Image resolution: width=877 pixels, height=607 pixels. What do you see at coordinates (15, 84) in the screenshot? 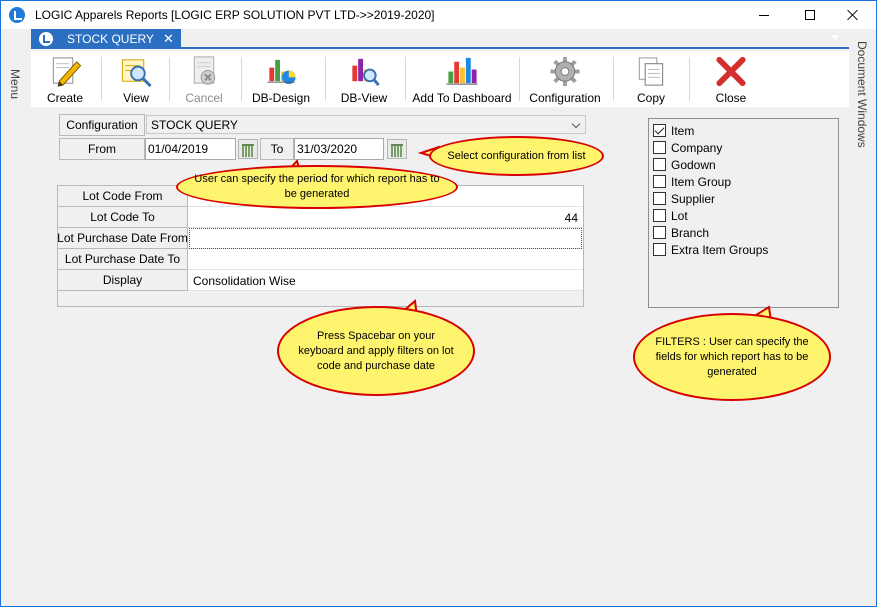
I see `menu-label: Menu` at bounding box center [15, 84].